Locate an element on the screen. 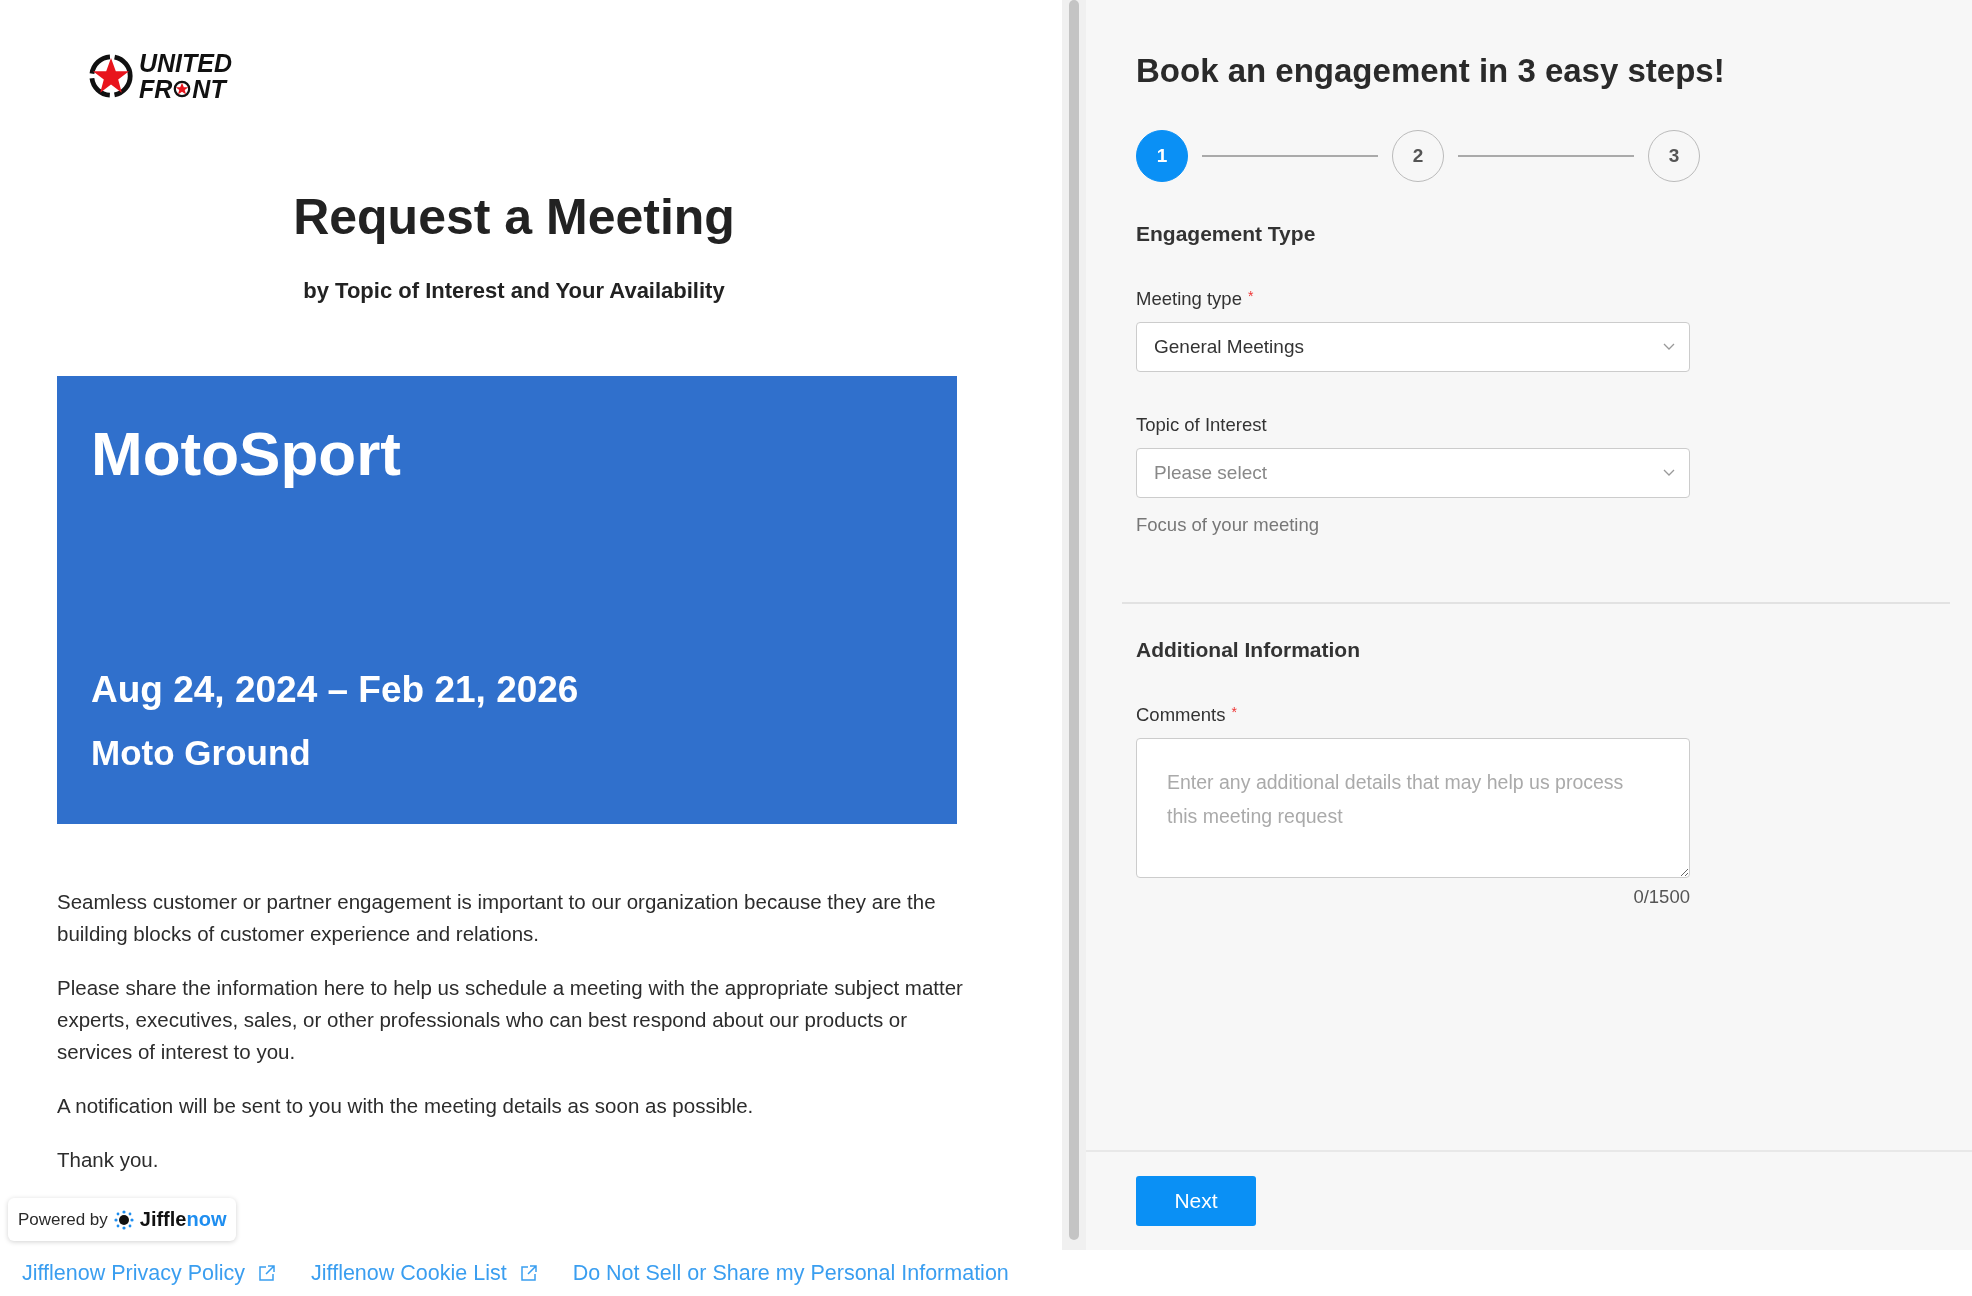  event-dates: Aug 24, 2024 – Feb 21, 2026 is located at coordinates (335, 690).